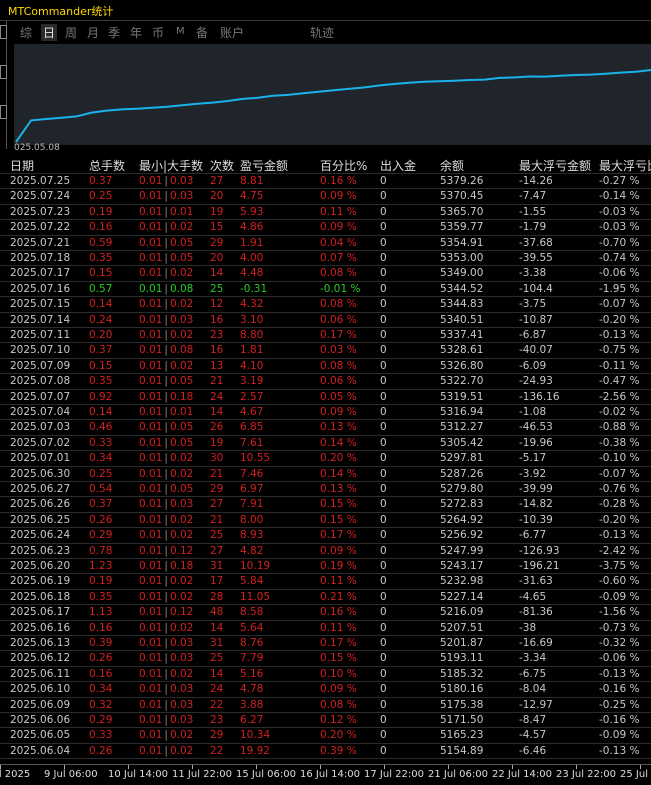 Image resolution: width=651 pixels, height=785 pixels. What do you see at coordinates (462, 627) in the screenshot?
I see `cell-balance: 5207.51` at bounding box center [462, 627].